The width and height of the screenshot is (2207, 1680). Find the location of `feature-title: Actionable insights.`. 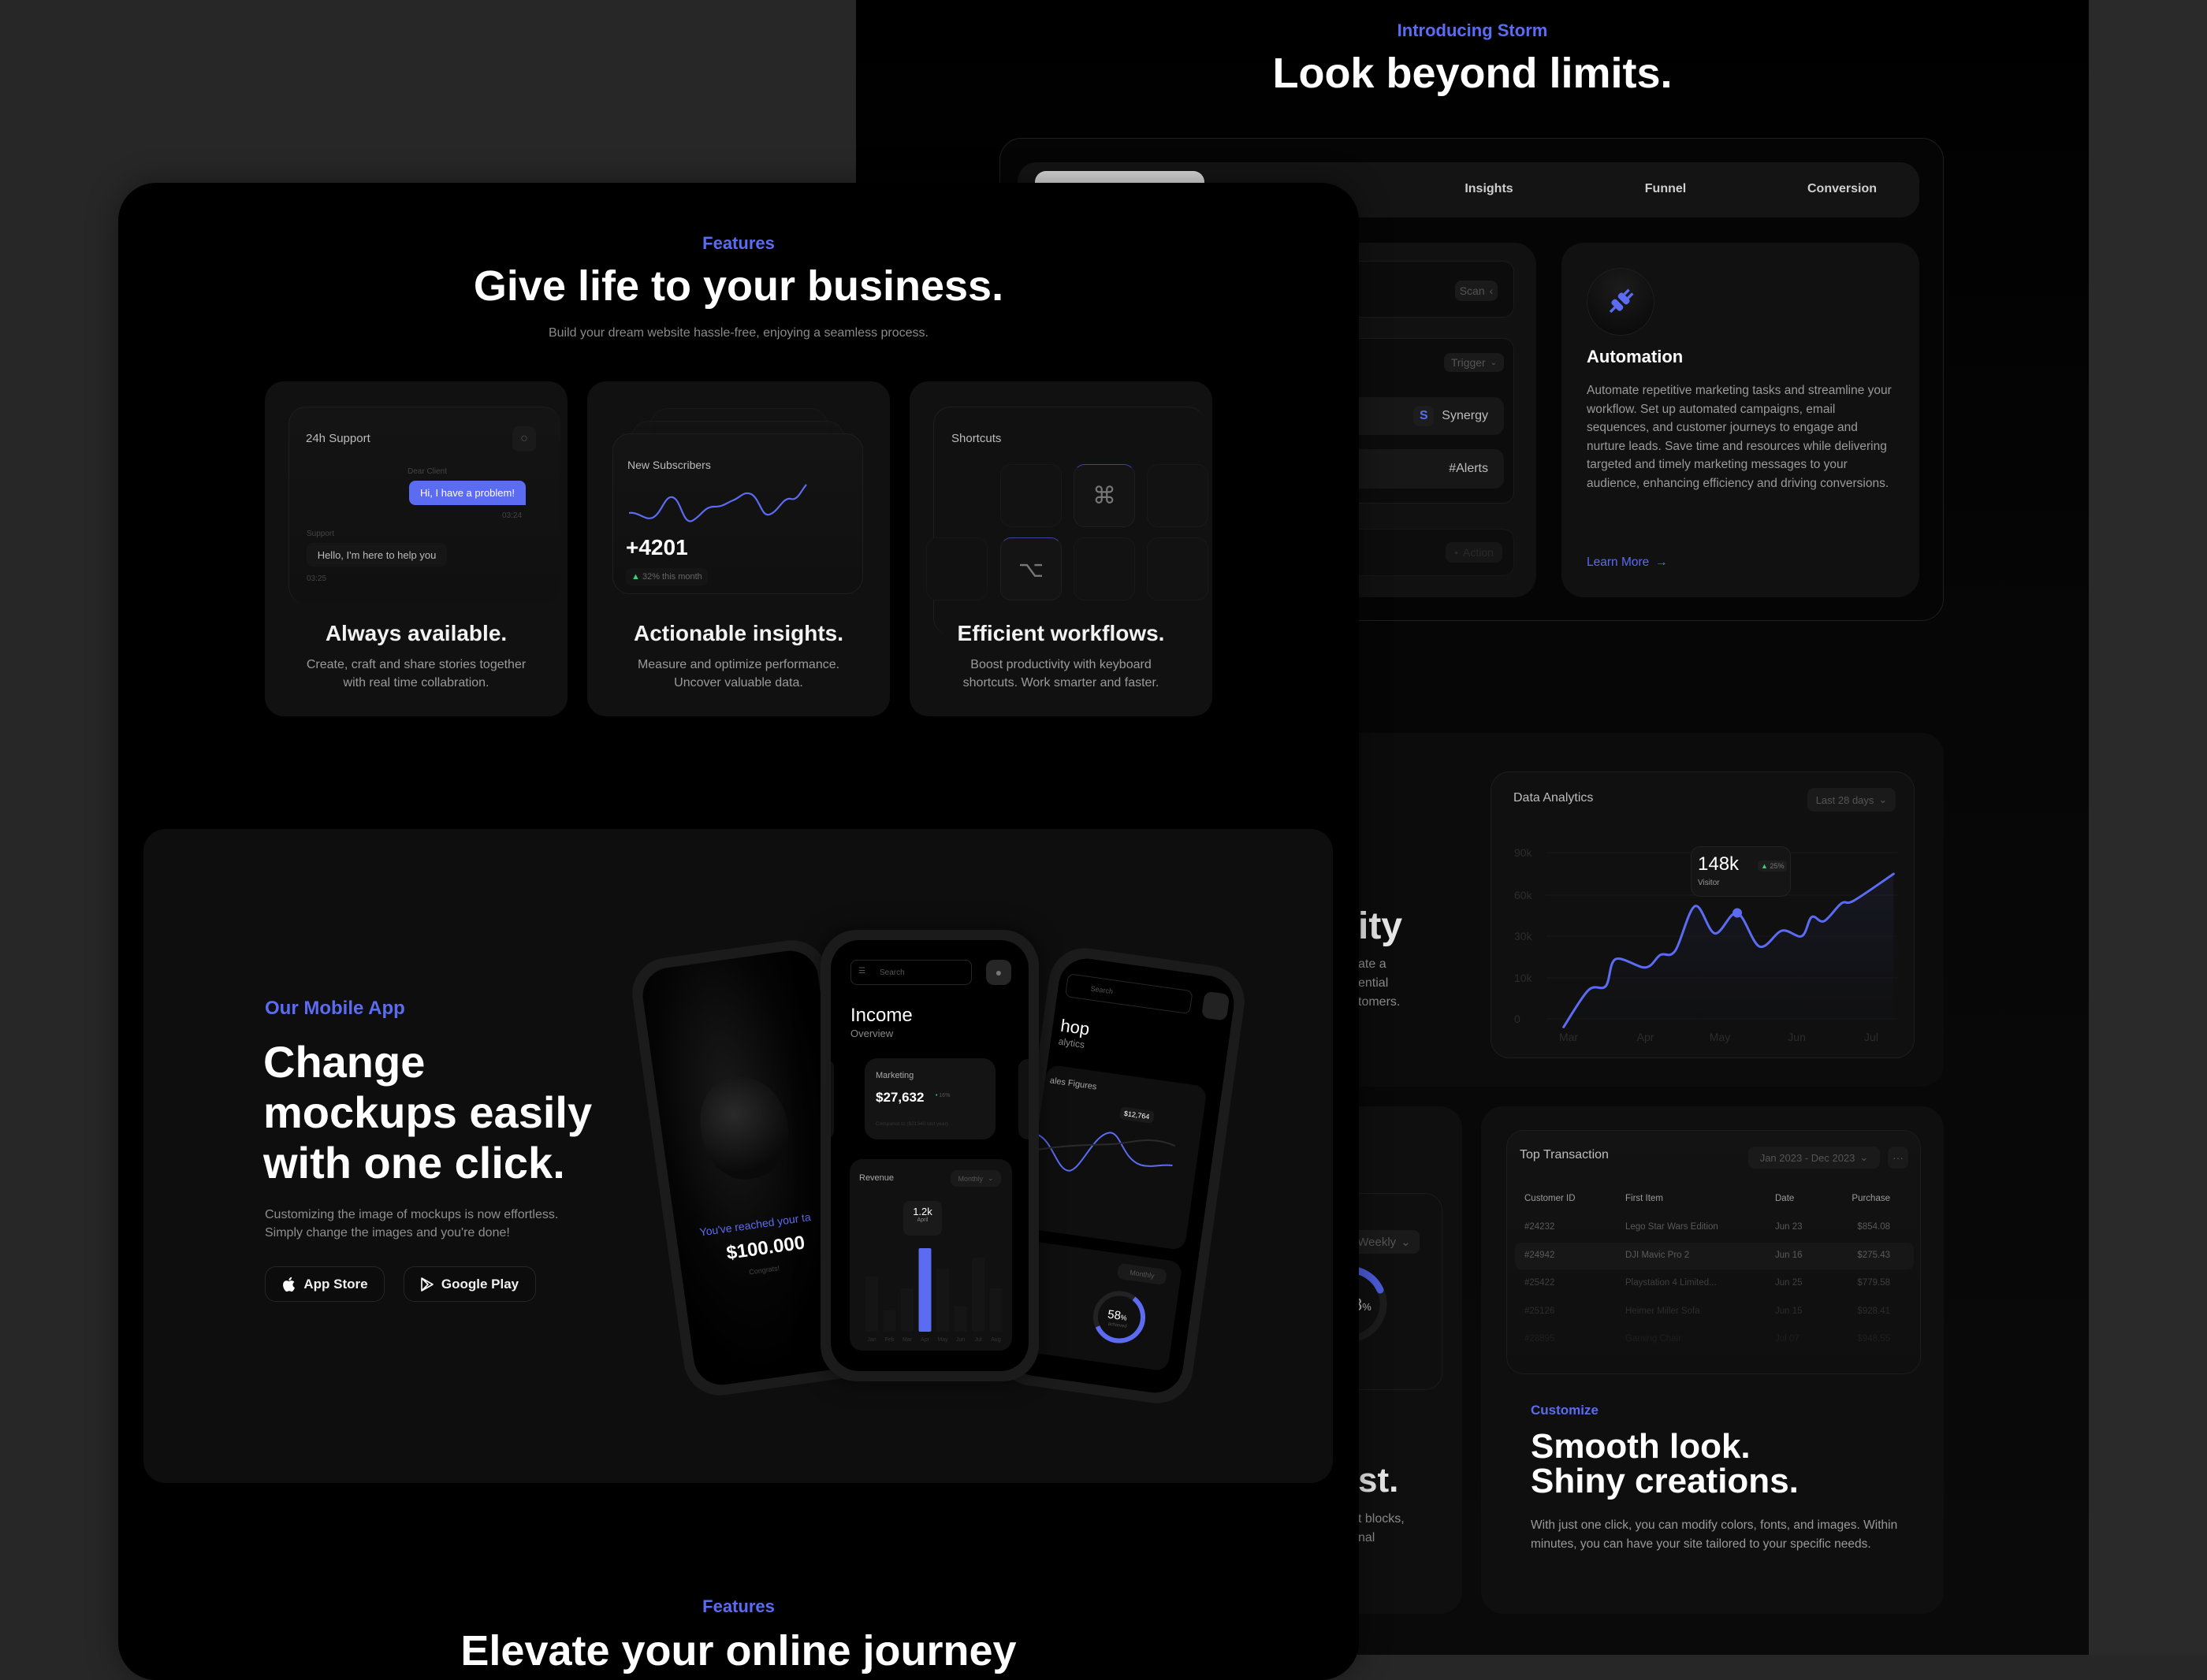

feature-title: Actionable insights. is located at coordinates (738, 633).